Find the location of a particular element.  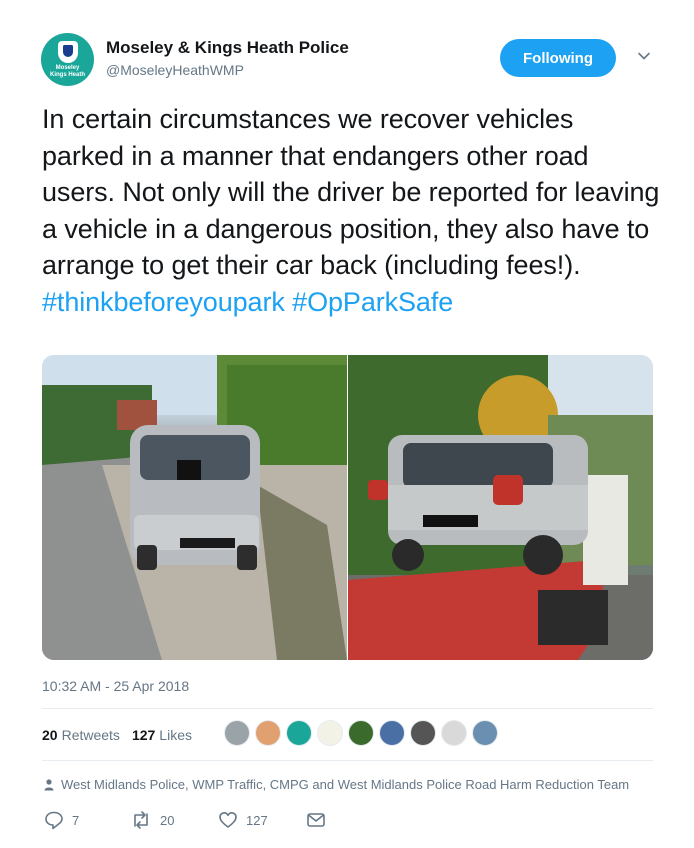

heart-icon is located at coordinates (228, 820).